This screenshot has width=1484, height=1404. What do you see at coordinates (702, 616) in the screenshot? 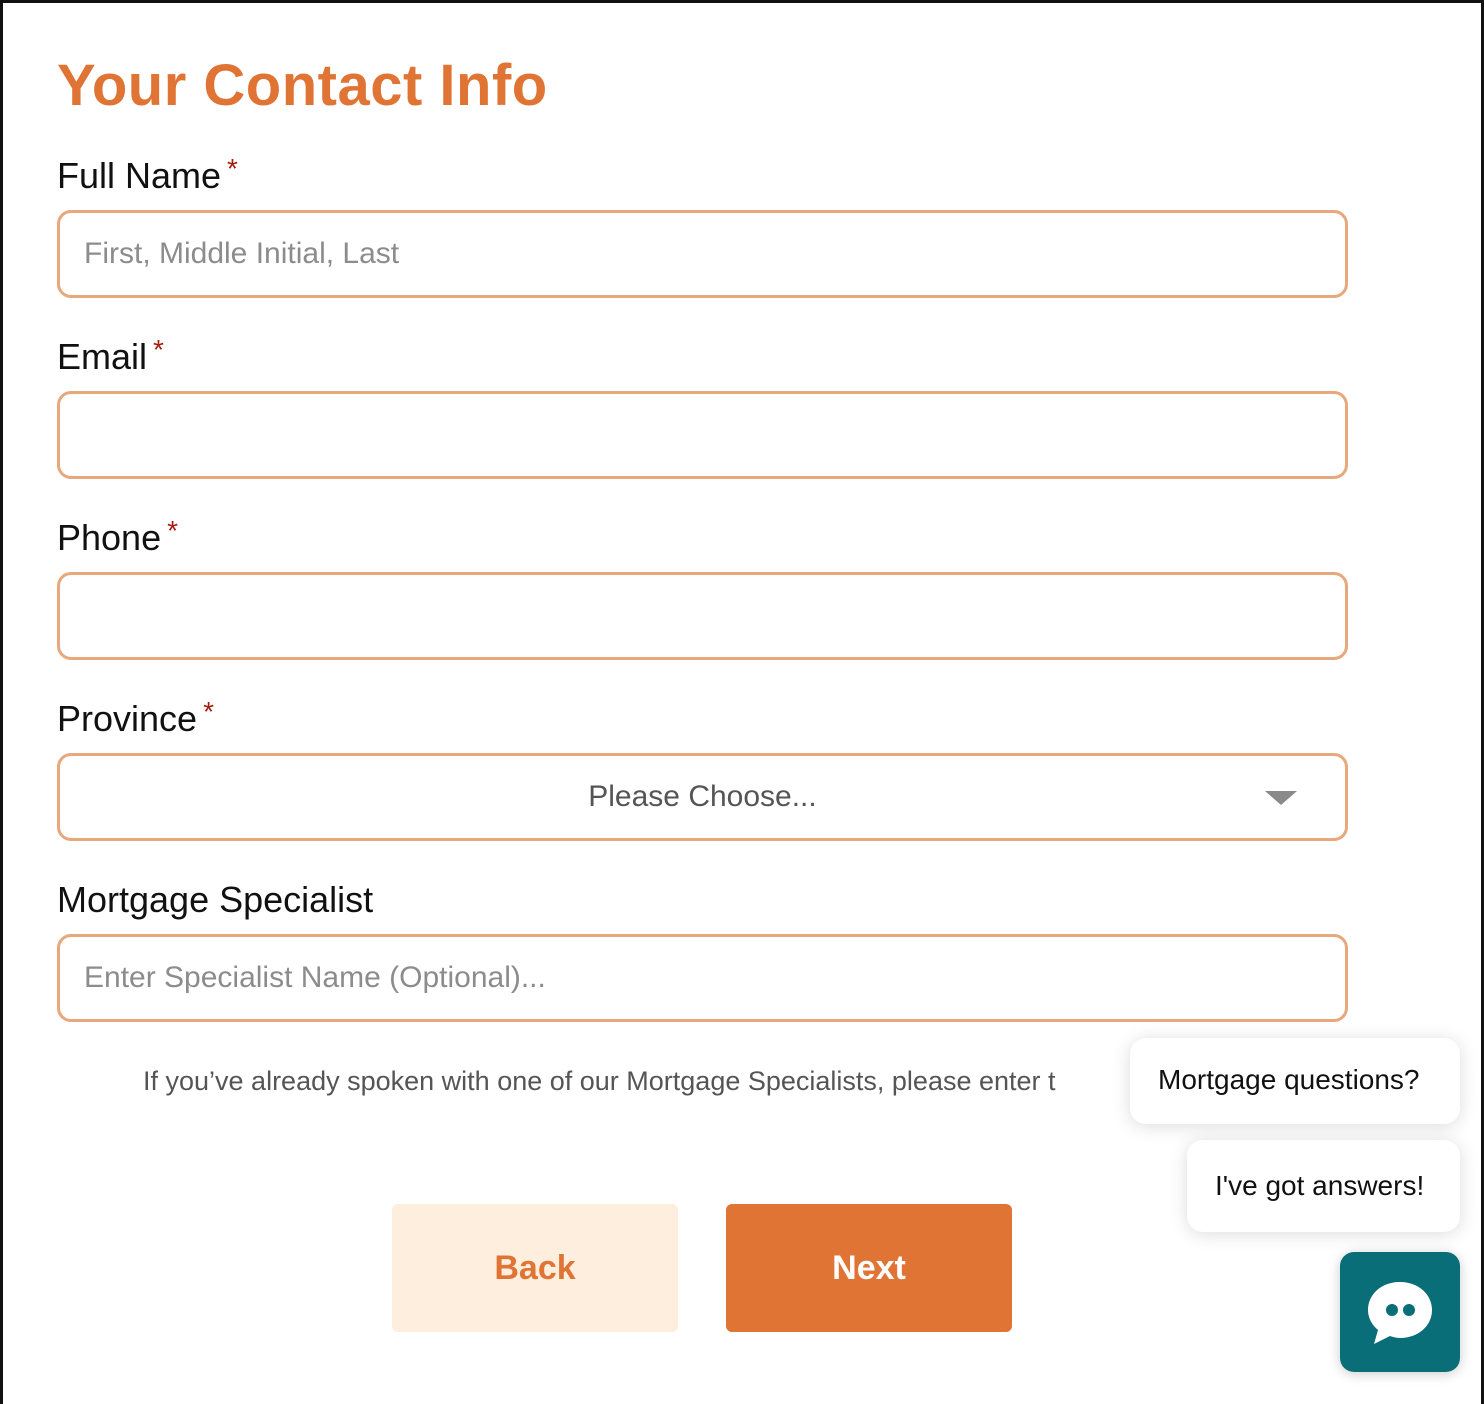
I see `phone-input` at bounding box center [702, 616].